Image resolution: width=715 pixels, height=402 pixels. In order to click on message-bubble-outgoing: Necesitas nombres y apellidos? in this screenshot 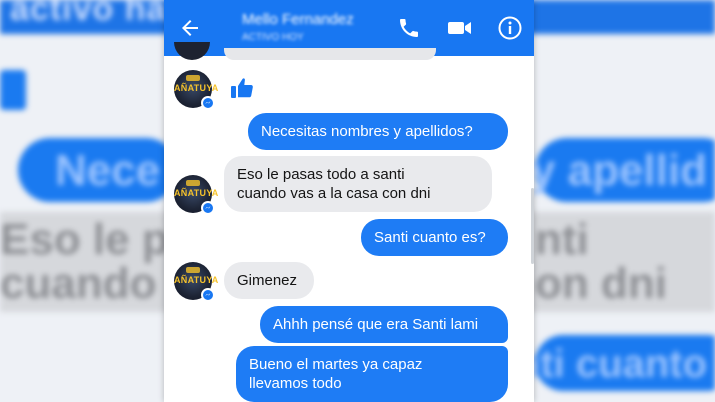, I will do `click(378, 131)`.